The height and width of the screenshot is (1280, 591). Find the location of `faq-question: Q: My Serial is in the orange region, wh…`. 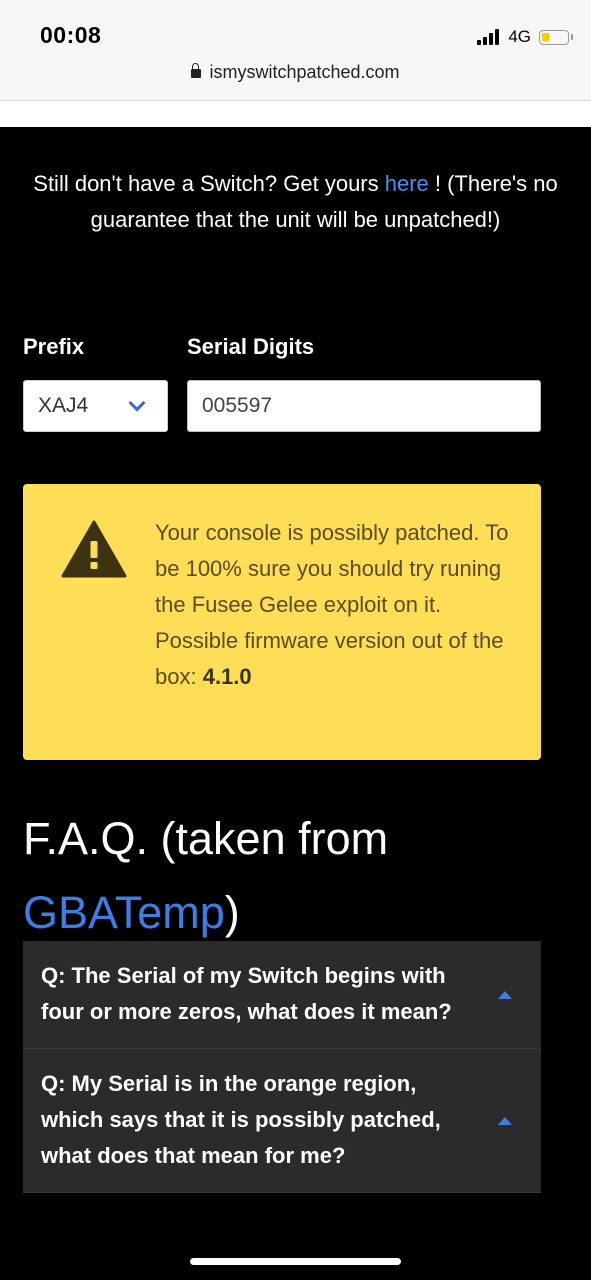

faq-question: Q: My Serial is in the orange region, wh… is located at coordinates (241, 1119).